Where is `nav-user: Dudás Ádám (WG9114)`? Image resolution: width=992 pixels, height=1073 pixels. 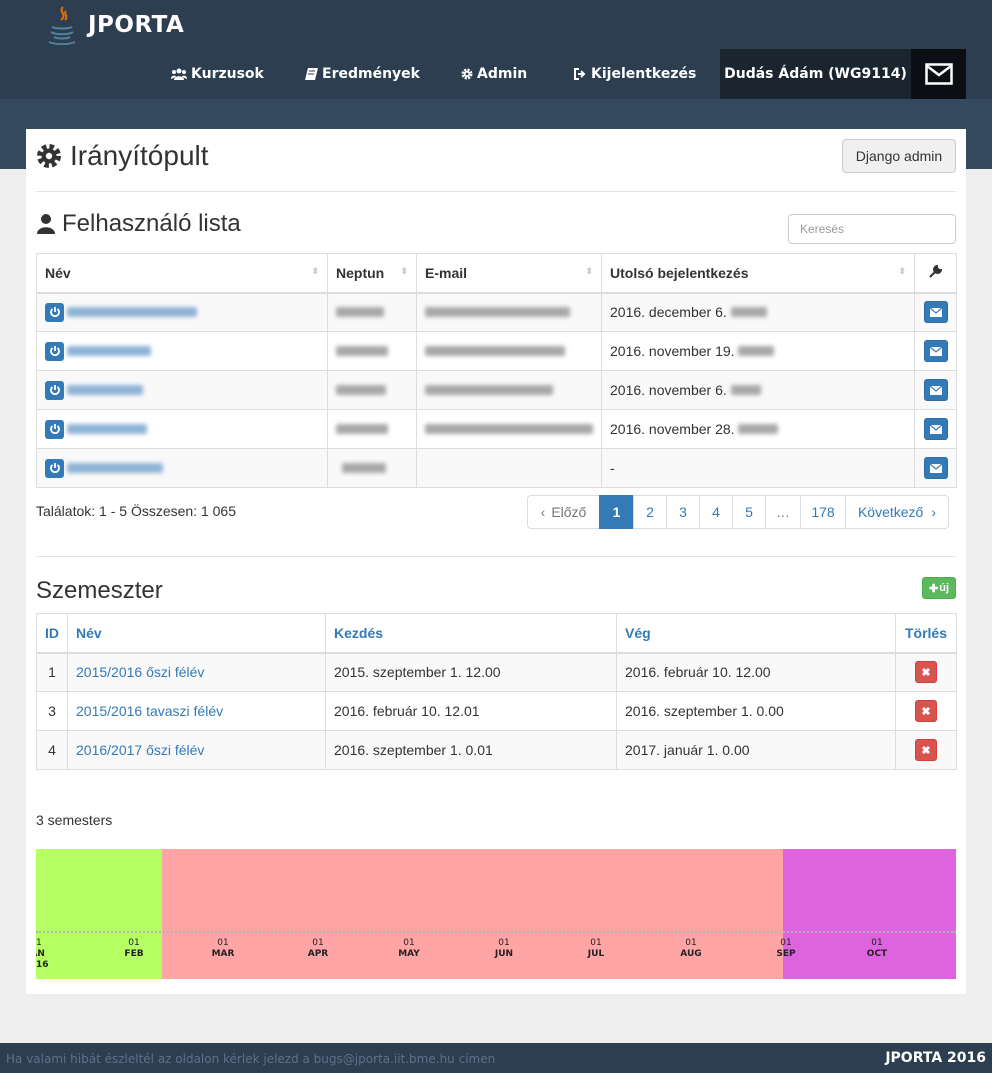
nav-user: Dudás Ádám (WG9114) is located at coordinates (815, 74).